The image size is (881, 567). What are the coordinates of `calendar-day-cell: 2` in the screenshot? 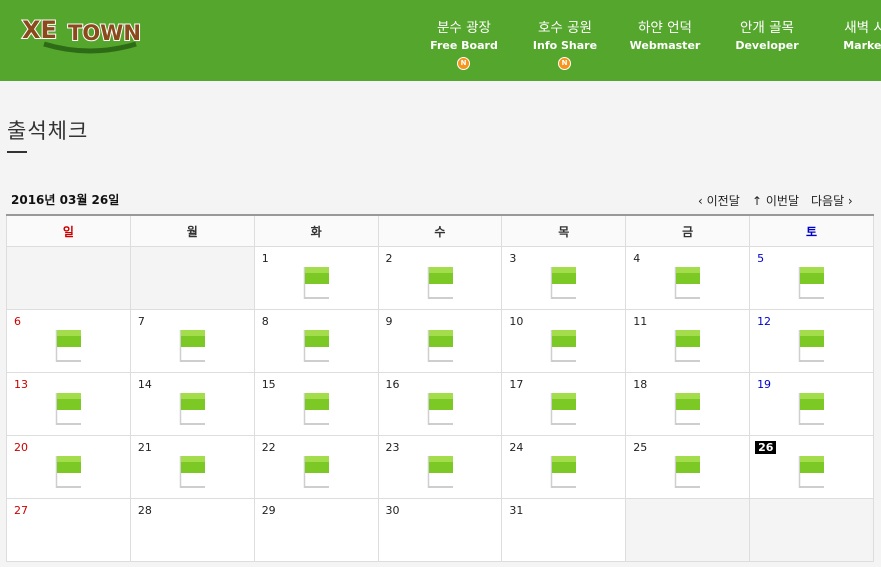 It's located at (440, 278).